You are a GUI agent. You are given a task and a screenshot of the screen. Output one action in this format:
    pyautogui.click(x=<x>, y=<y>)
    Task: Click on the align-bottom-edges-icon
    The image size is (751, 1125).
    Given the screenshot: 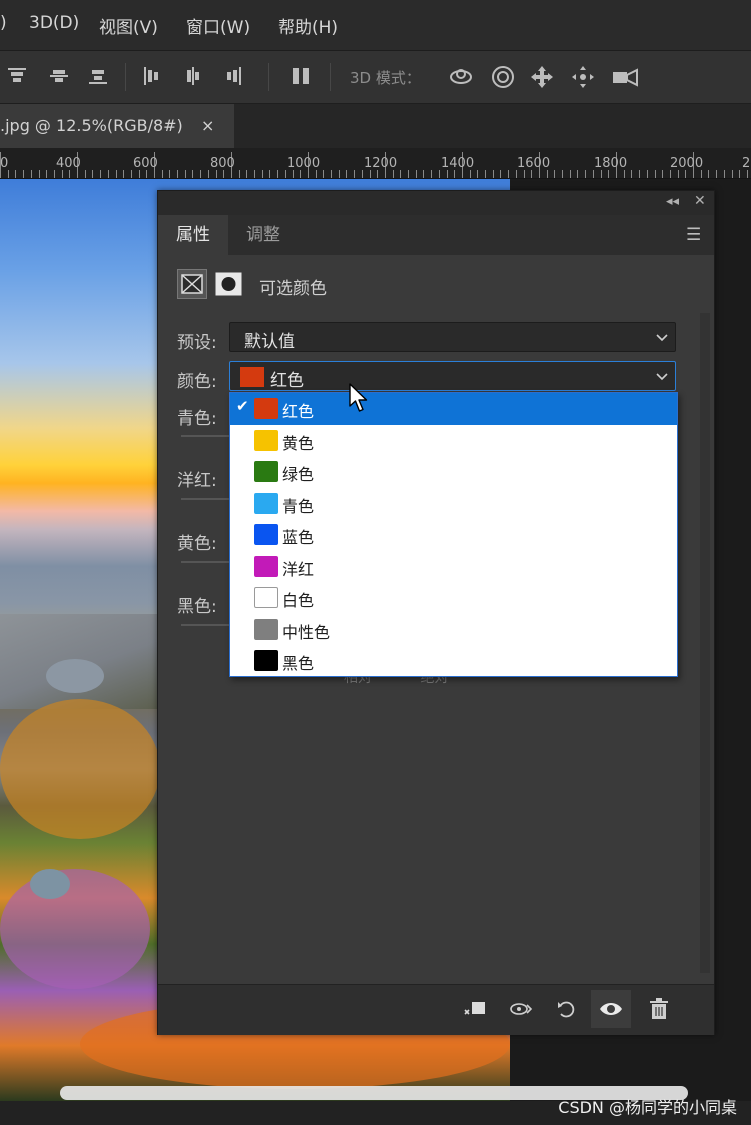 What is the action you would take?
    pyautogui.click(x=98, y=76)
    